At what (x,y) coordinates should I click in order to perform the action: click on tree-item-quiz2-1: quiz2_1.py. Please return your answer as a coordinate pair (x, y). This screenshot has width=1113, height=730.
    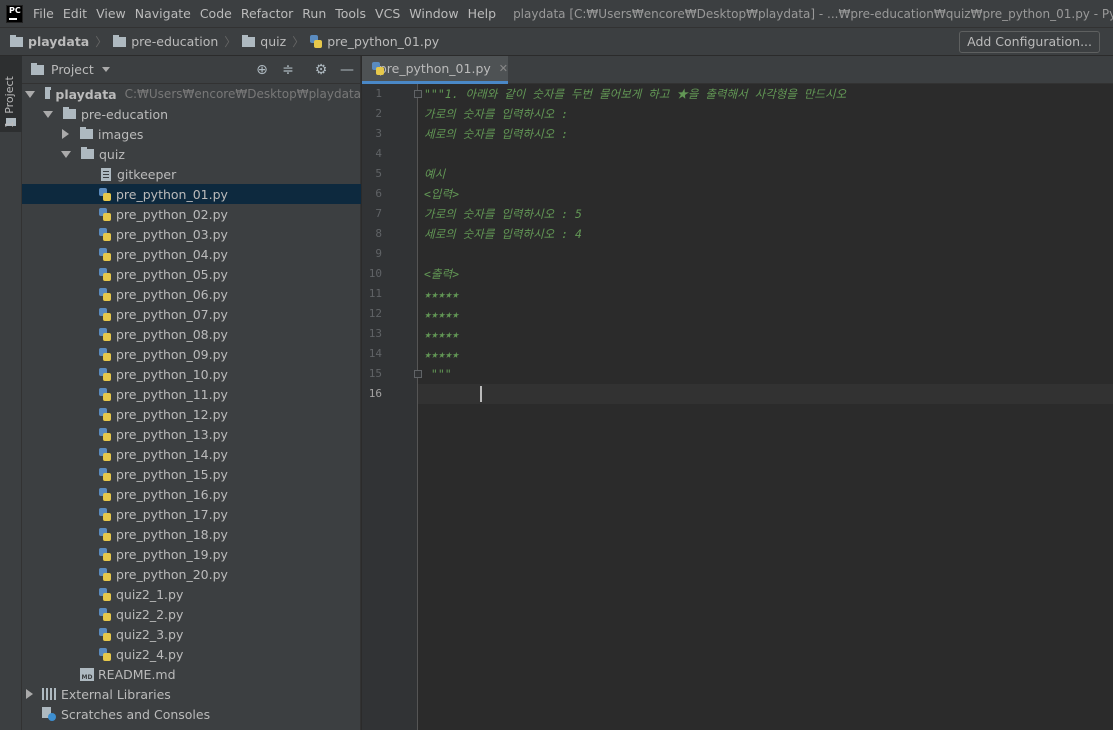
    Looking at the image, I should click on (191, 594).